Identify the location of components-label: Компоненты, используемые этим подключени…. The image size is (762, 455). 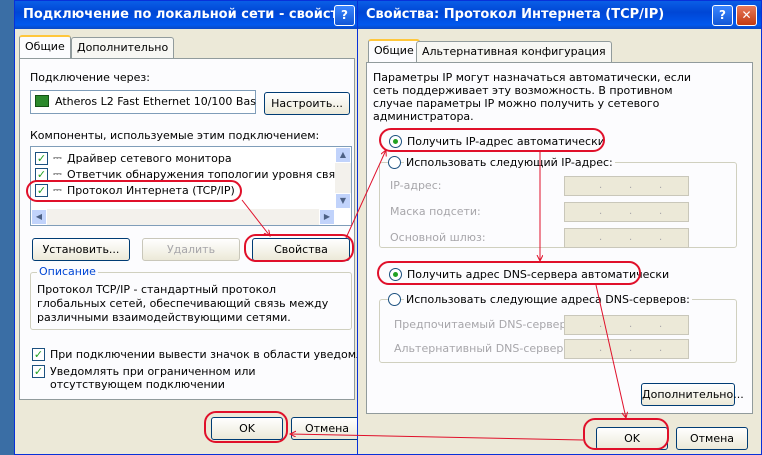
(175, 135).